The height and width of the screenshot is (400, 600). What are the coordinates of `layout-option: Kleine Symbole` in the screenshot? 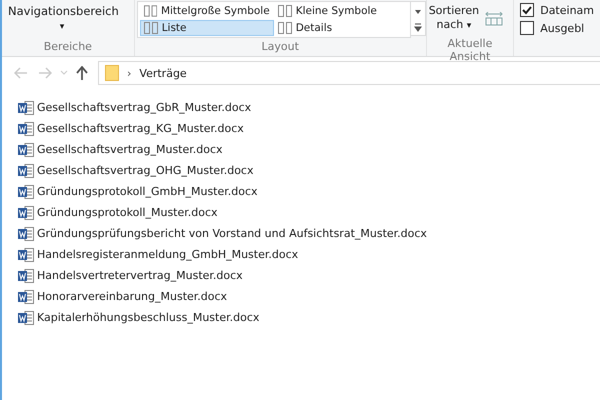 It's located at (341, 11).